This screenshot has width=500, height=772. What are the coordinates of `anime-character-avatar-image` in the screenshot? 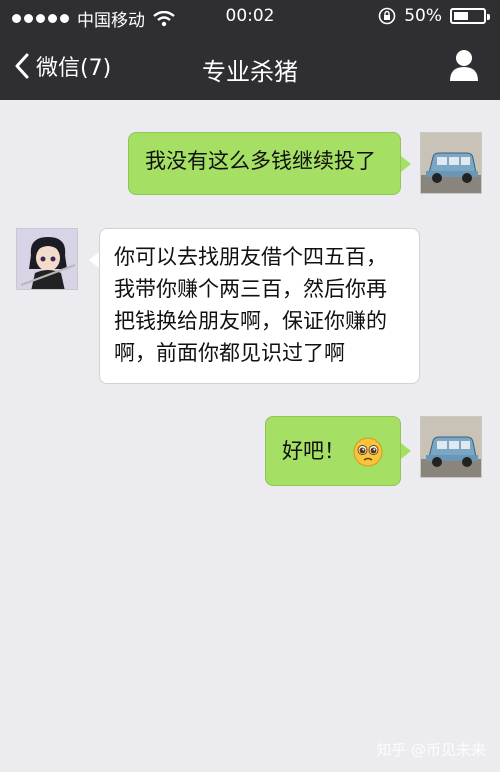 It's located at (47, 259).